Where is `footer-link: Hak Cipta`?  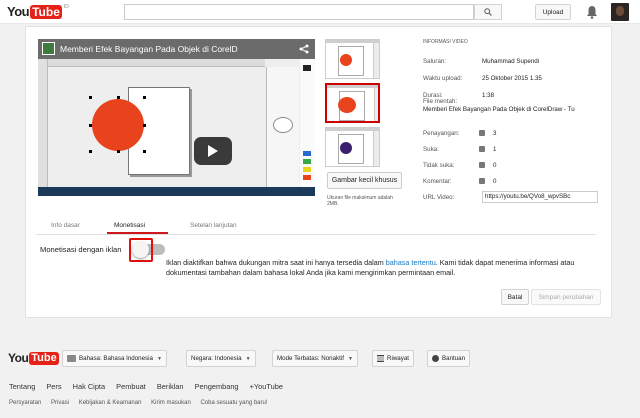
footer-link: Hak Cipta is located at coordinates (89, 386).